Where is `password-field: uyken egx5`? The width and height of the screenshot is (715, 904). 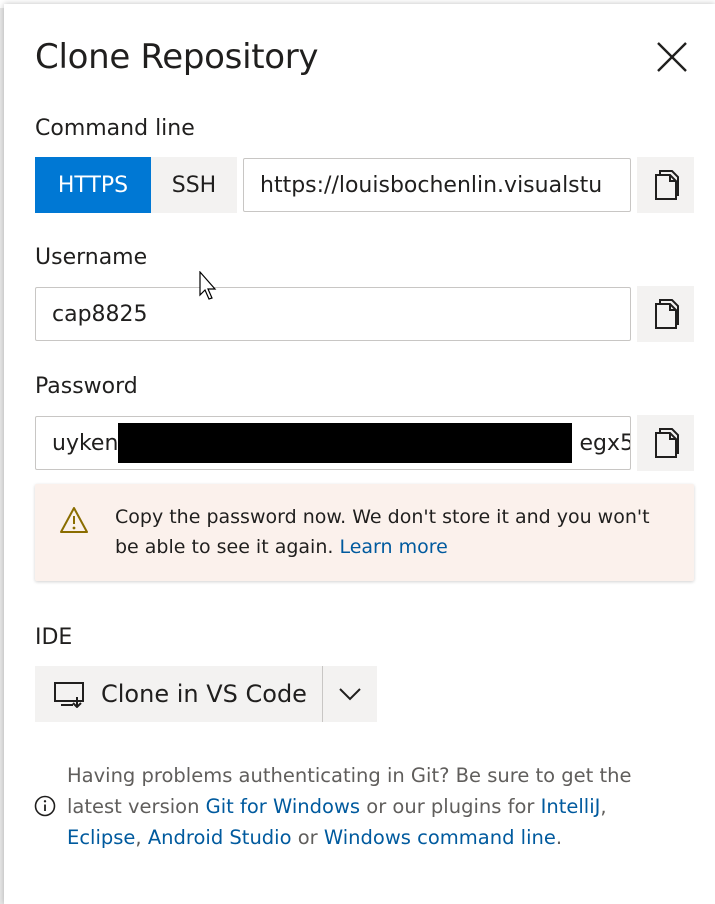
password-field: uyken egx5 is located at coordinates (333, 443).